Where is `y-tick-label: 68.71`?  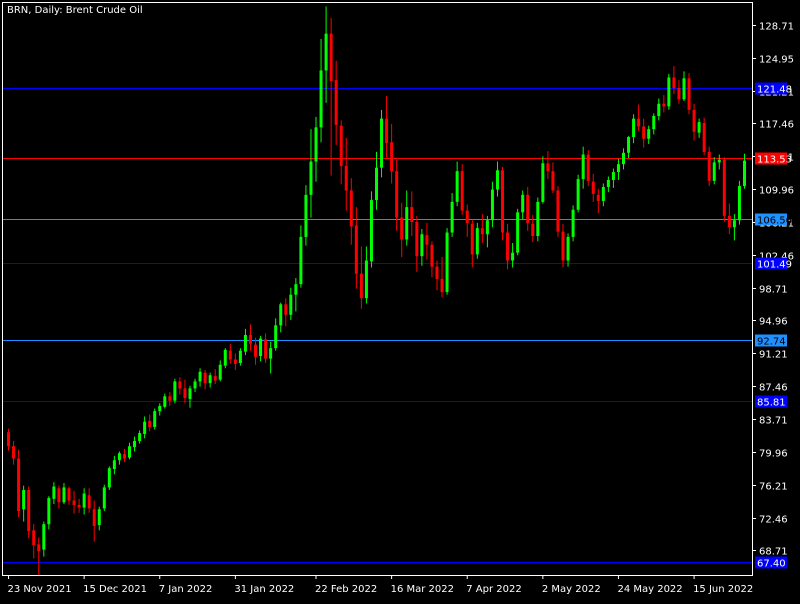
y-tick-label: 68.71 is located at coordinates (773, 552).